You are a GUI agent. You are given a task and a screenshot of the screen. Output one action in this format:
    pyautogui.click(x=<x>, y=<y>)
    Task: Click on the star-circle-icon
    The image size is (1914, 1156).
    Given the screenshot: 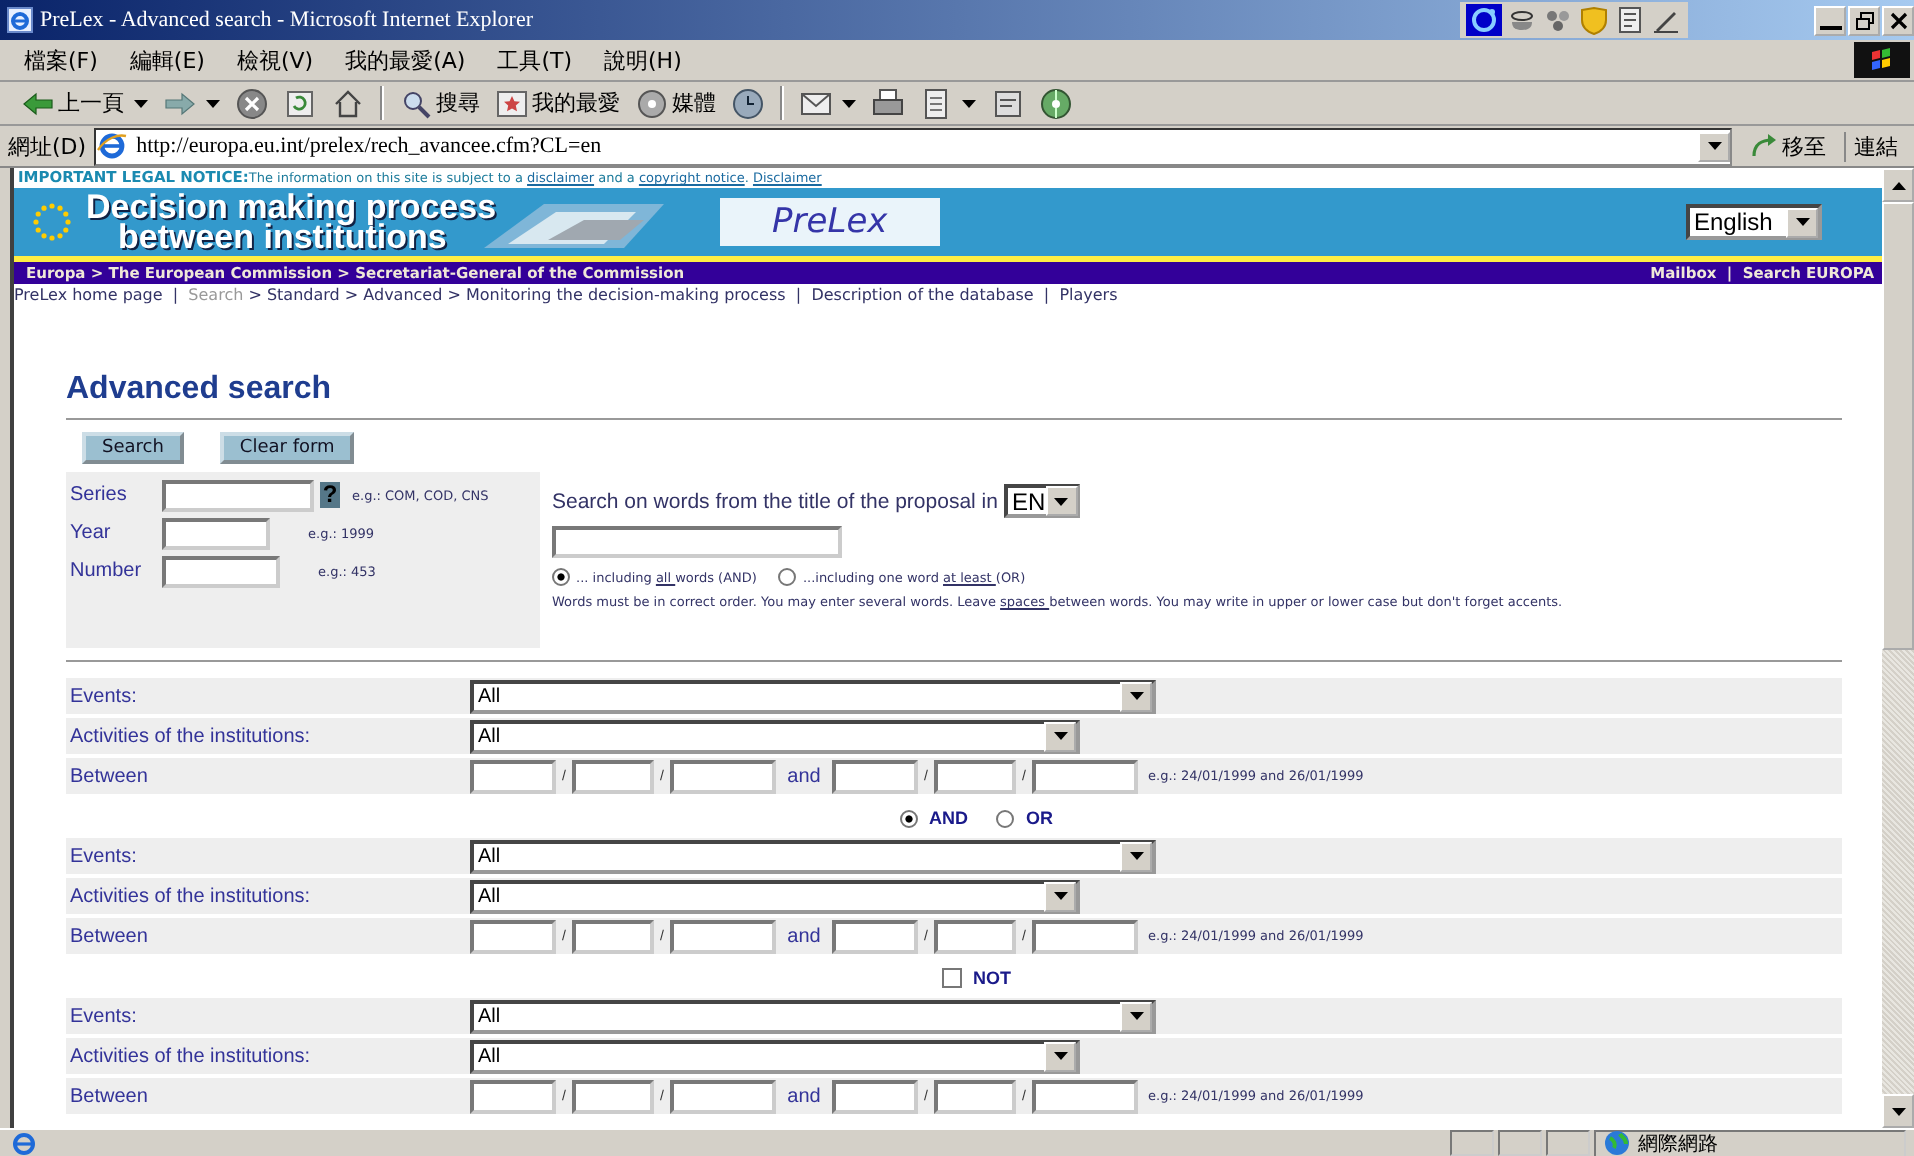 What is the action you would take?
    pyautogui.click(x=52, y=222)
    